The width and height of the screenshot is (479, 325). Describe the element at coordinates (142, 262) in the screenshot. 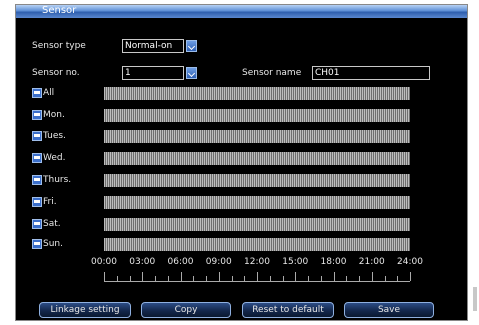

I see `time-label: 03:00` at that location.